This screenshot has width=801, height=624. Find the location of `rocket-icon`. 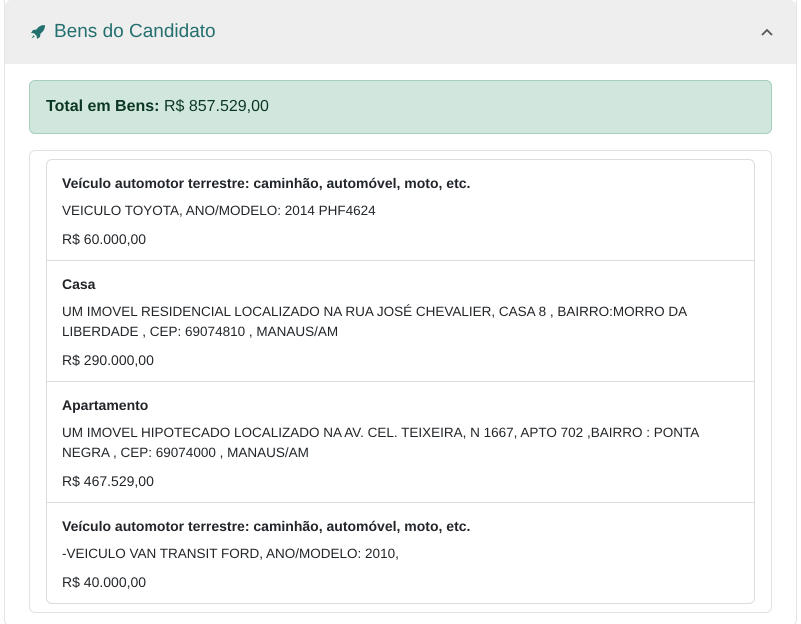

rocket-icon is located at coordinates (38, 32).